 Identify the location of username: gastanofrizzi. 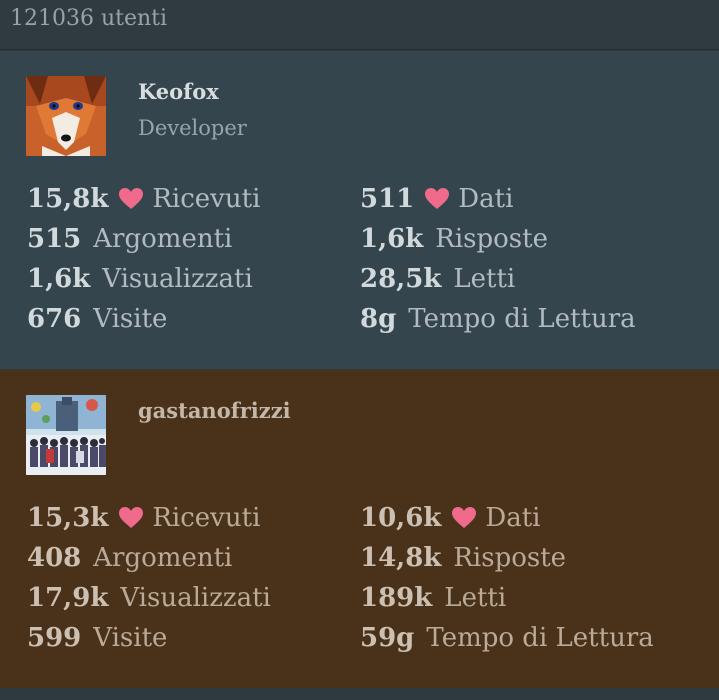
(214, 410).